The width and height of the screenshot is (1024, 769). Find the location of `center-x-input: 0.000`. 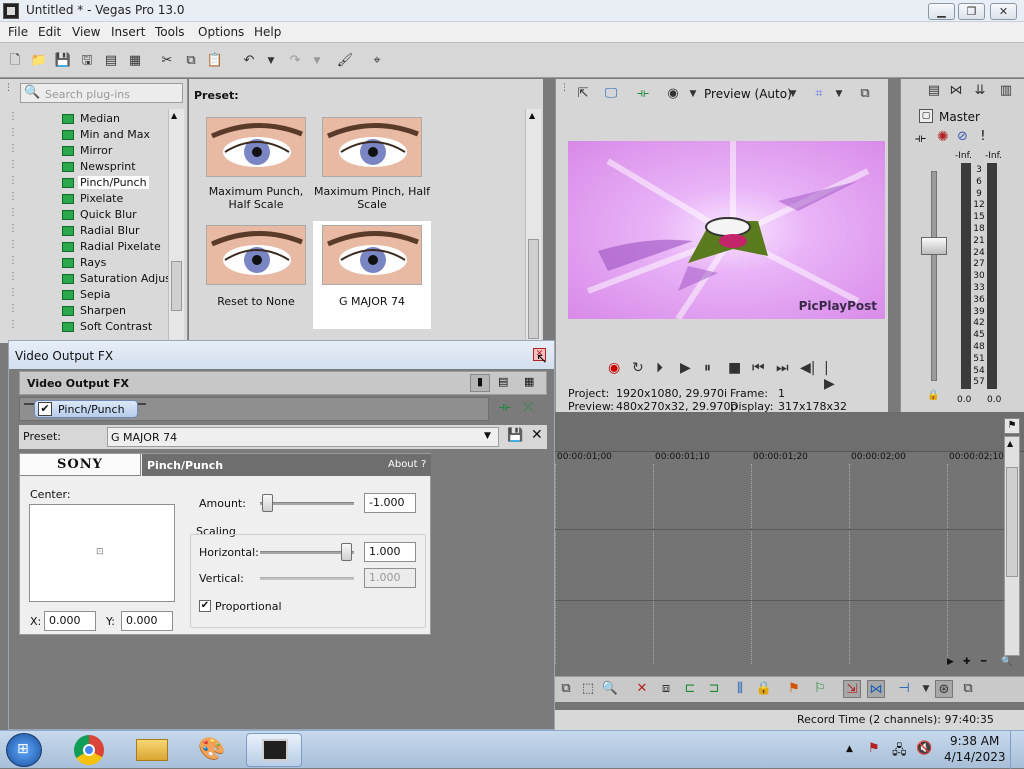

center-x-input: 0.000 is located at coordinates (70, 621).